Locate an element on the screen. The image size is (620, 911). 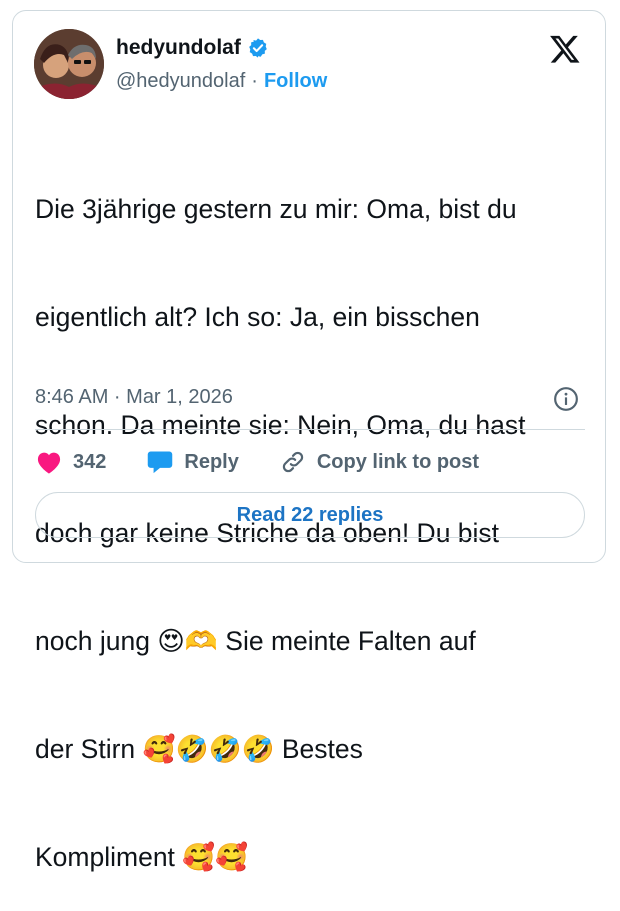
copy-link-button: Copy link to post is located at coordinates (379, 462).